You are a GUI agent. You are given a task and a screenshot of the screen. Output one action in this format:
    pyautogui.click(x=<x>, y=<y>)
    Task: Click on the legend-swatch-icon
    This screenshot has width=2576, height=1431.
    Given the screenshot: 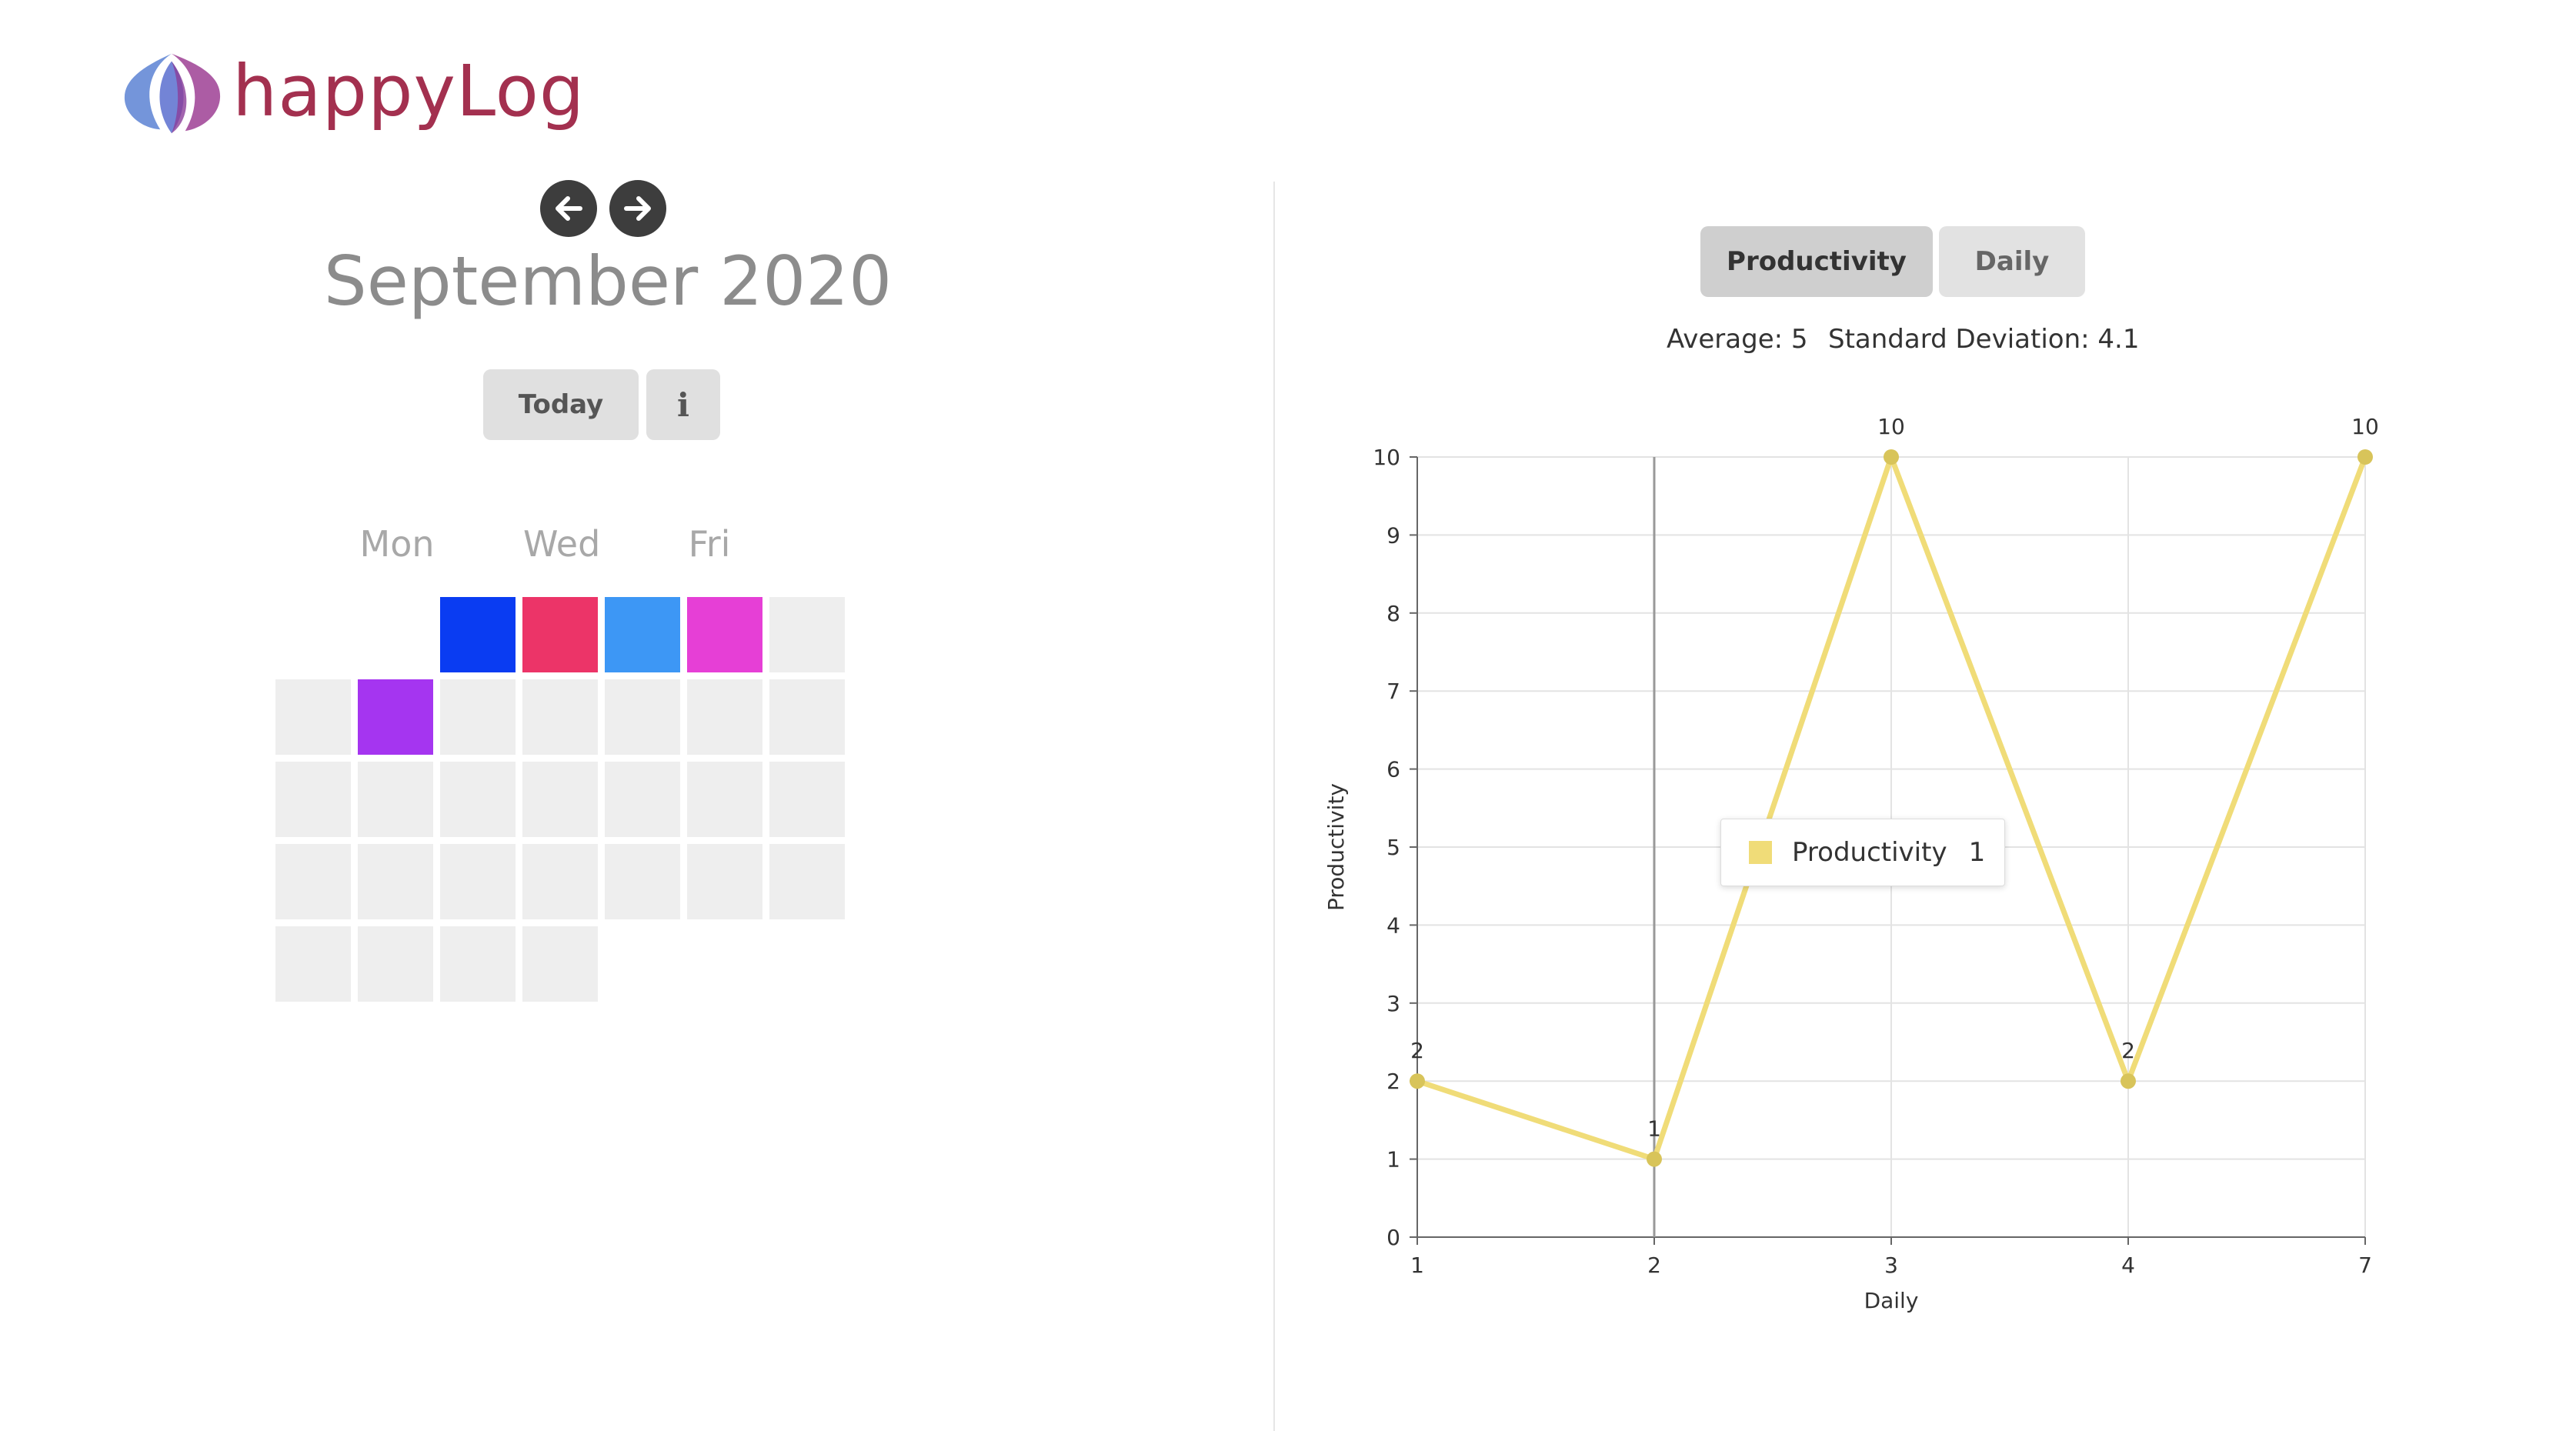 What is the action you would take?
    pyautogui.click(x=1761, y=852)
    